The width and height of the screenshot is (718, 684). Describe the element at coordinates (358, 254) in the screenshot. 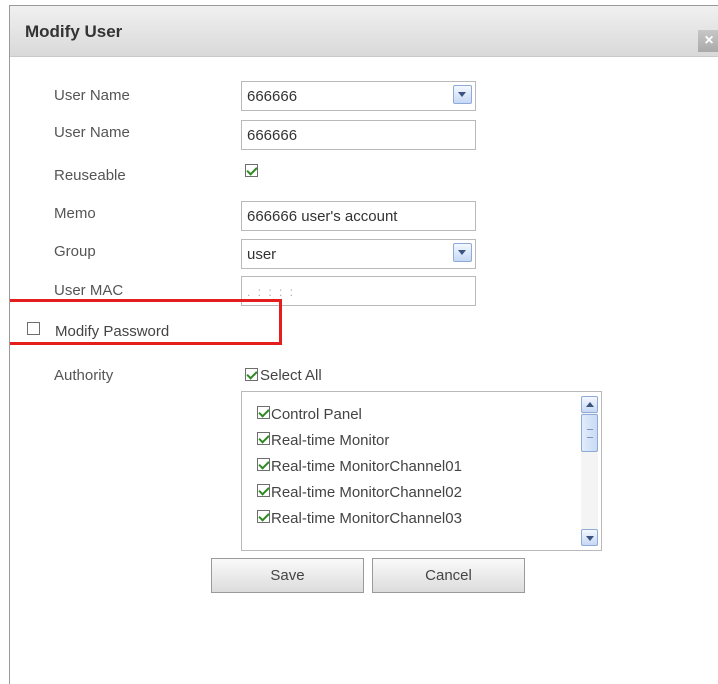

I see `group-select: user` at that location.